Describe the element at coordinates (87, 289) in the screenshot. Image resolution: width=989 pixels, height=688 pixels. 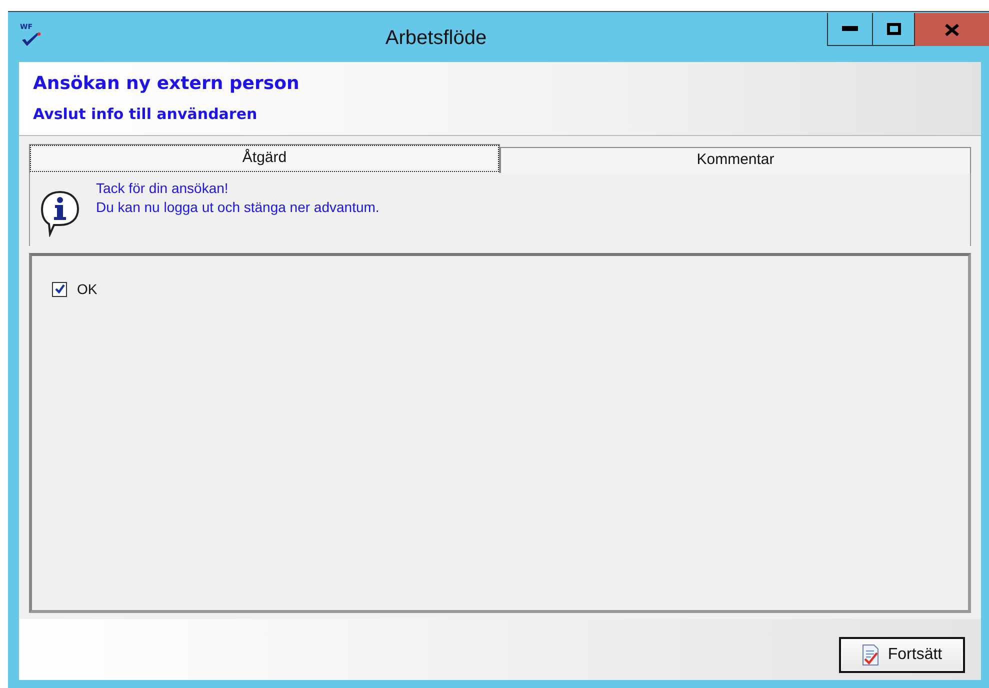
I see `checkbox-label: OK` at that location.